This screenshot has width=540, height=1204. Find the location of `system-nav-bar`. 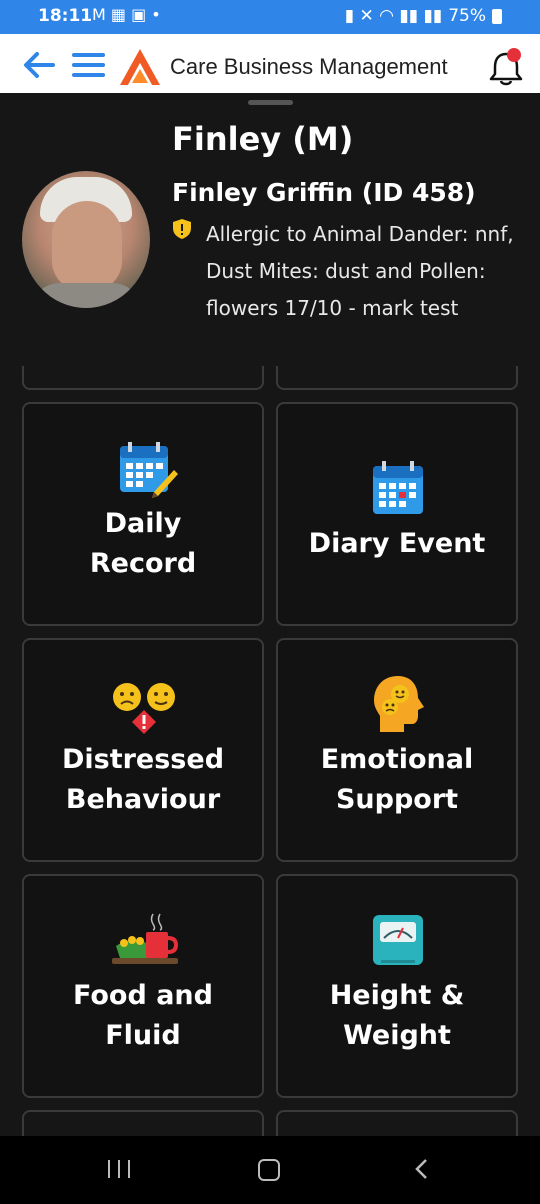

system-nav-bar is located at coordinates (270, 1170).